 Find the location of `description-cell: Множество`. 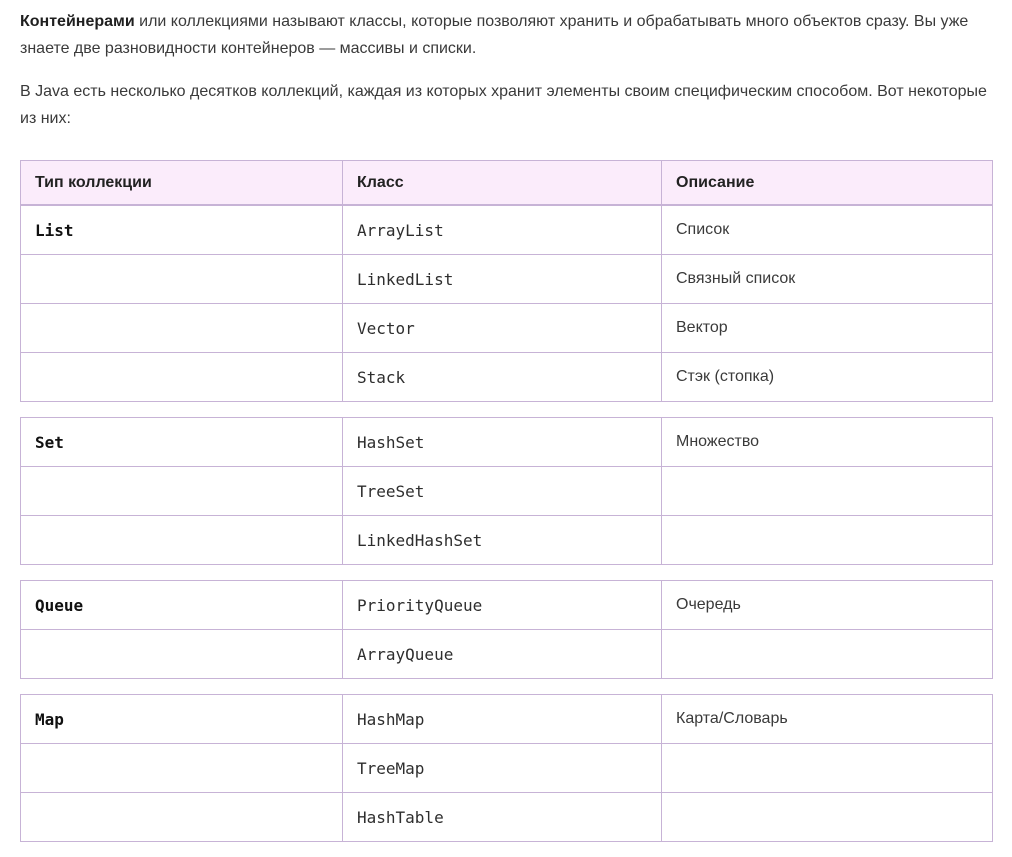

description-cell: Множество is located at coordinates (827, 442).